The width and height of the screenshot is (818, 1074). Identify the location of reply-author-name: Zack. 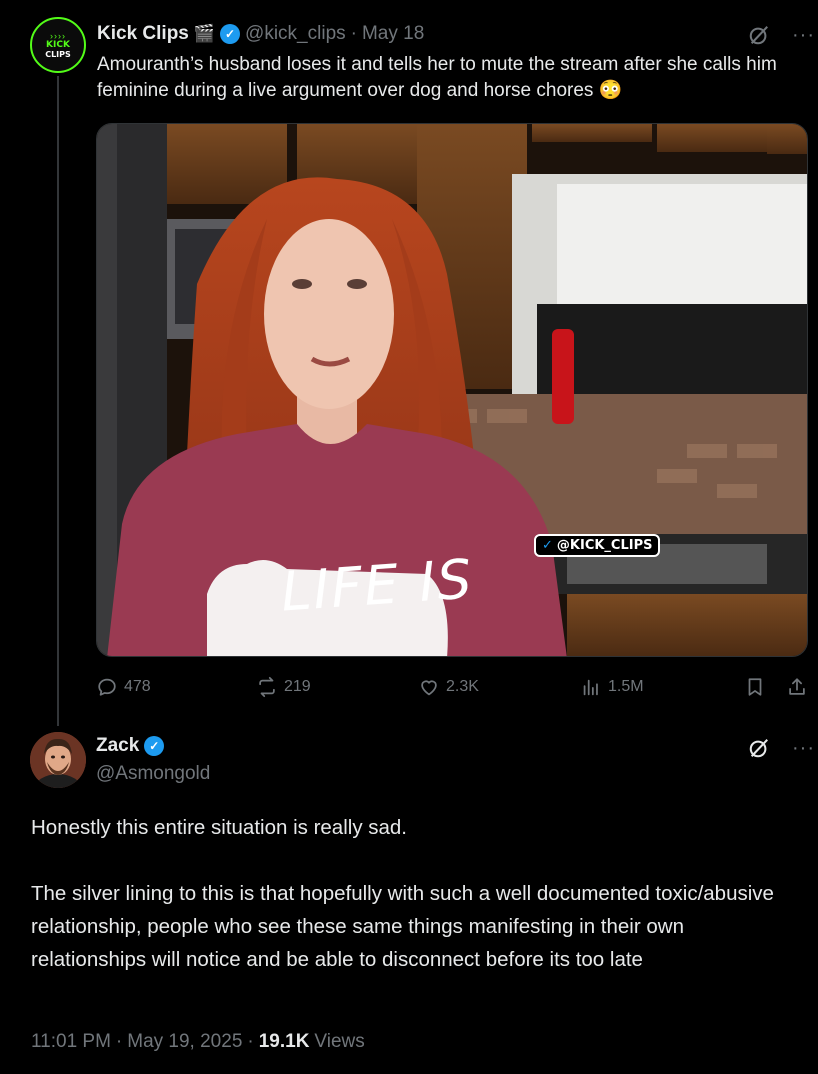
(117, 746).